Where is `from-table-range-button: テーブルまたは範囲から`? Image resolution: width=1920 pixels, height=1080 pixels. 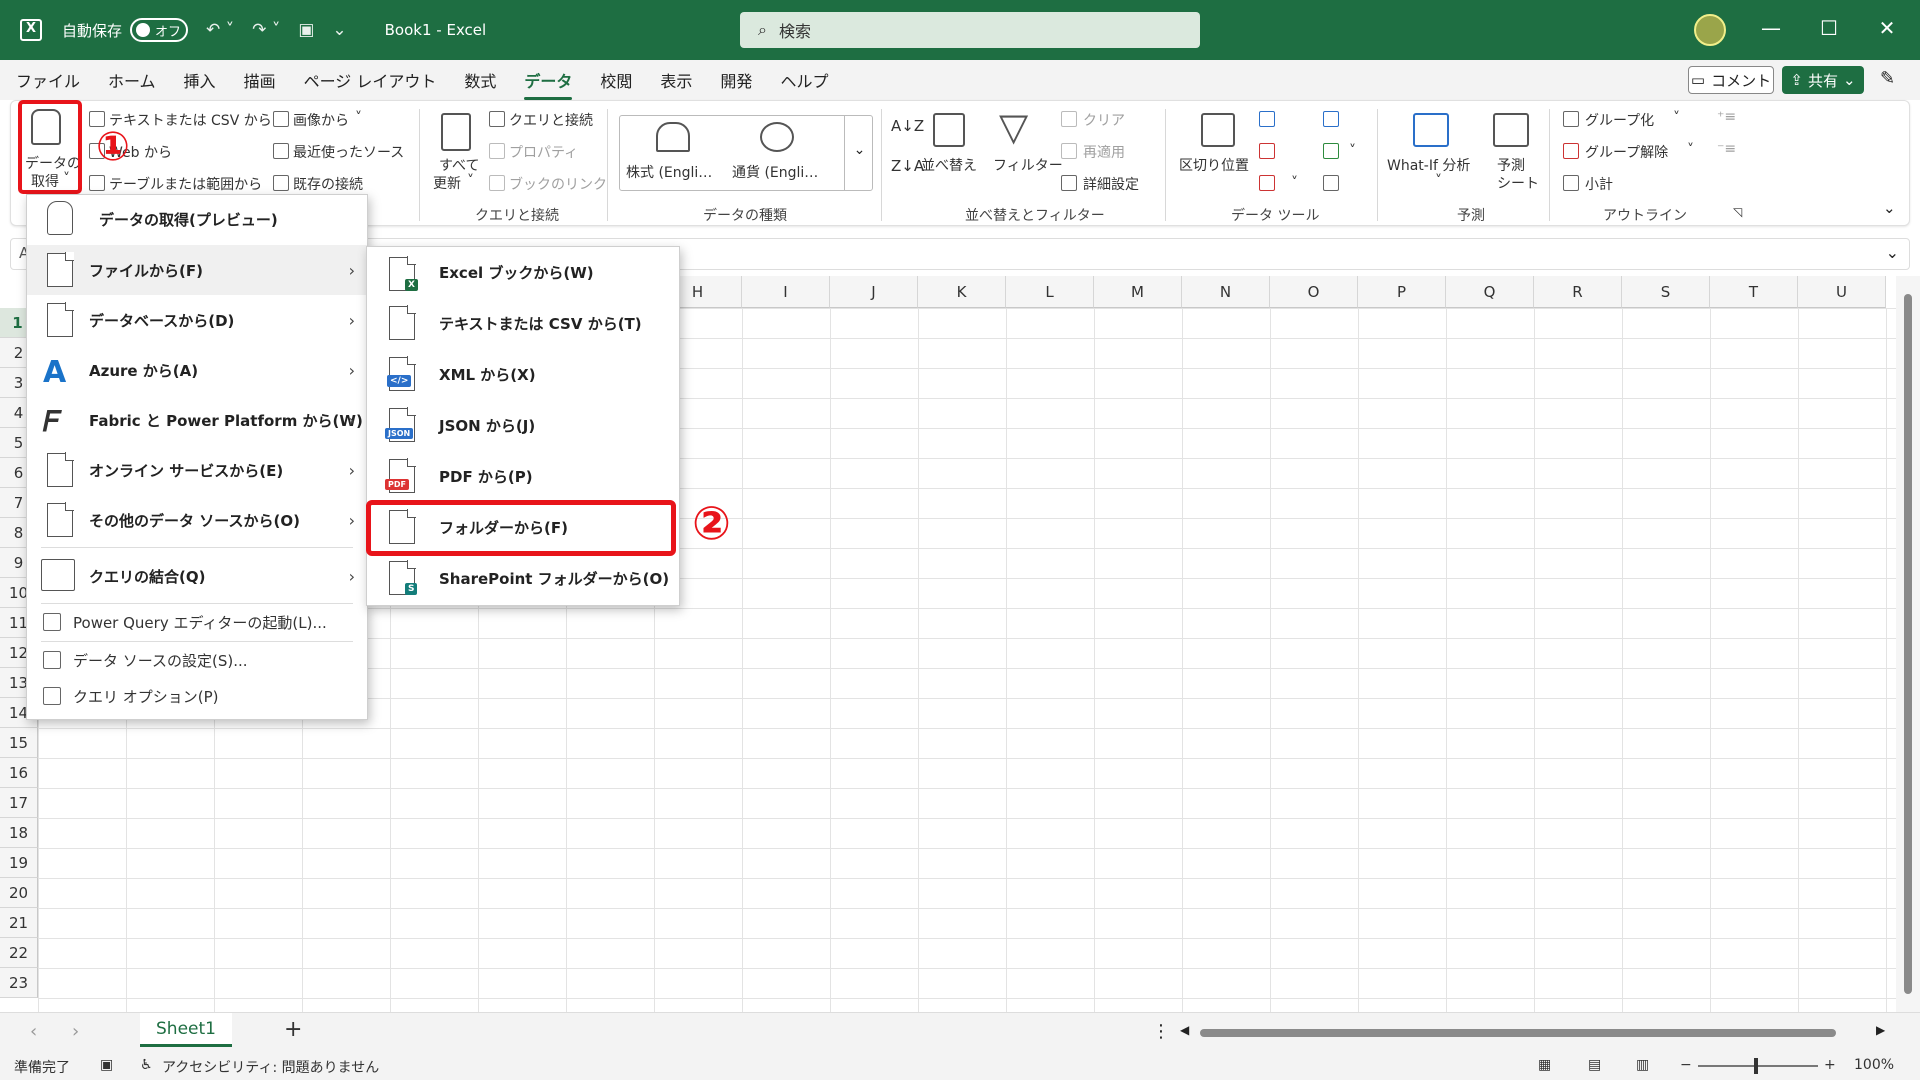 from-table-range-button: テーブルまたは範囲から is located at coordinates (185, 184).